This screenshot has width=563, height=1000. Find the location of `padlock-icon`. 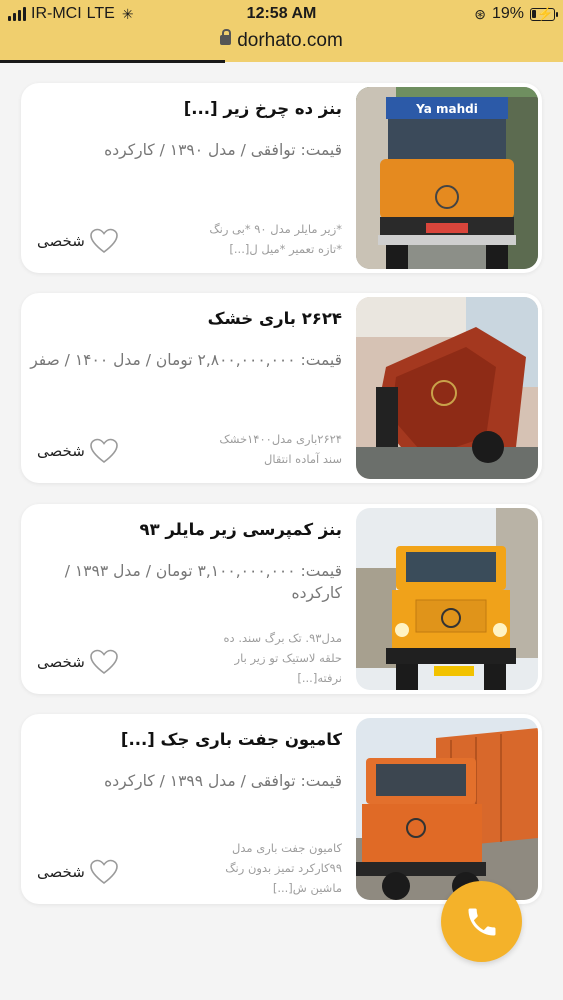

padlock-icon is located at coordinates (226, 37).